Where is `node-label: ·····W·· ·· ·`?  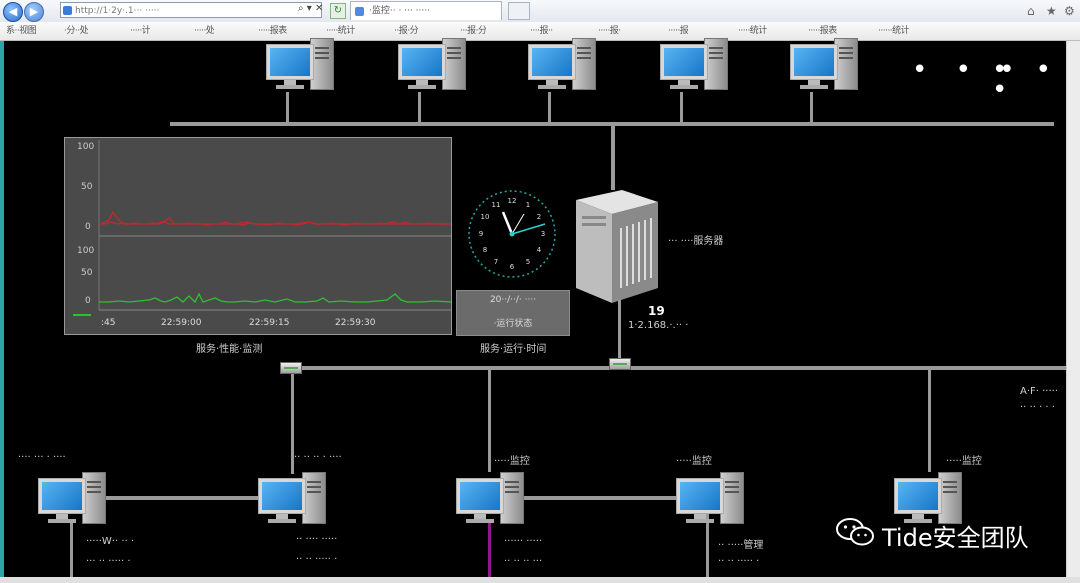
node-label: ·····W·· ·· · is located at coordinates (110, 541).